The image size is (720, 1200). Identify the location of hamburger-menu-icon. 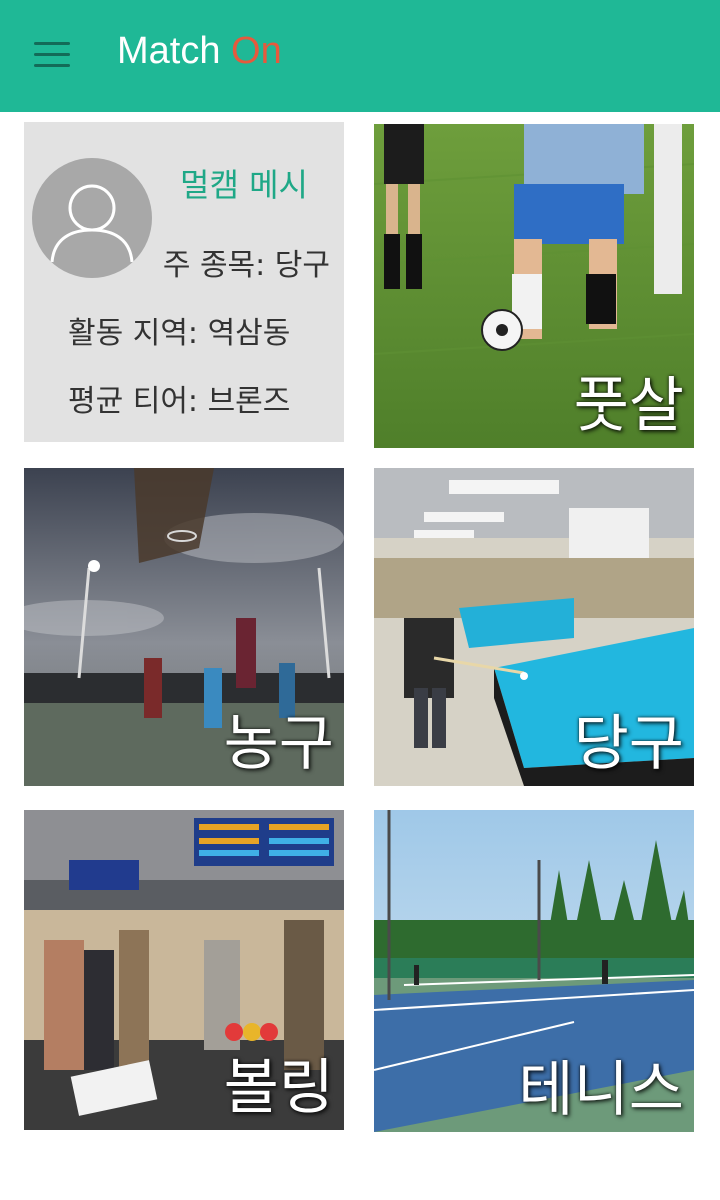
(52, 54).